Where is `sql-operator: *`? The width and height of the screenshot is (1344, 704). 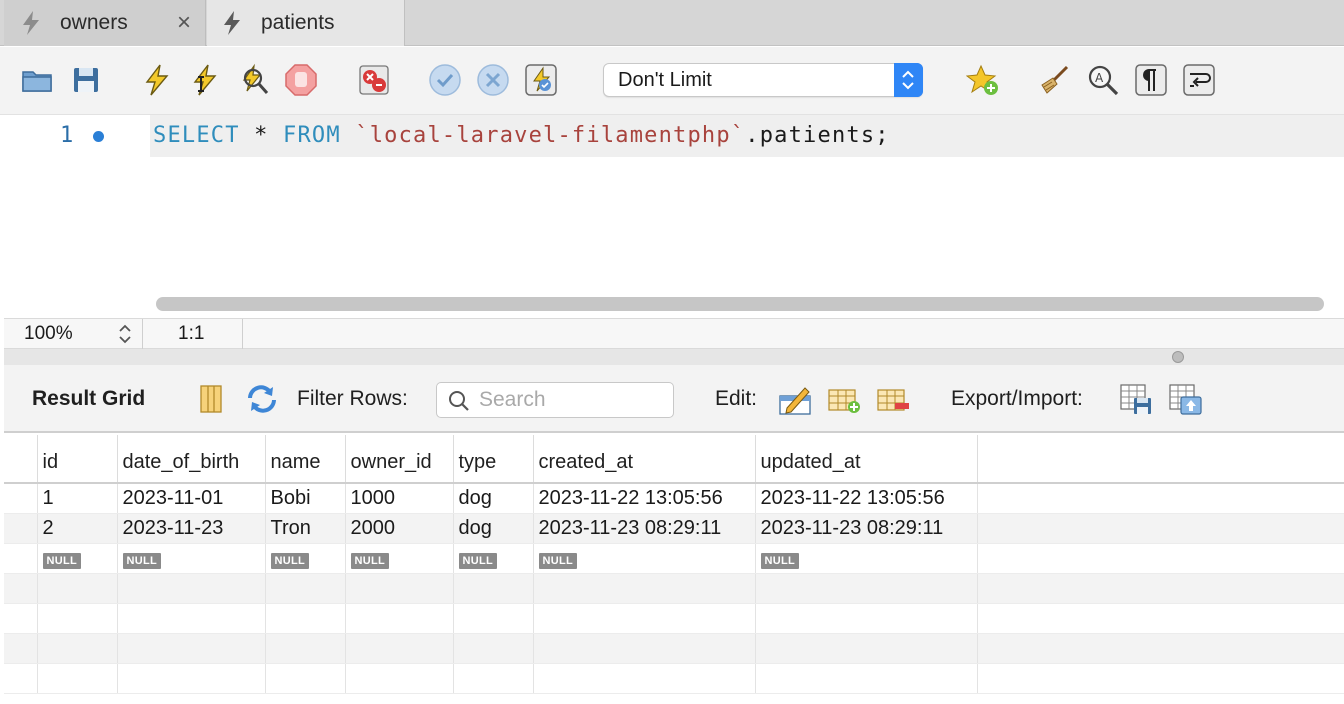 sql-operator: * is located at coordinates (261, 135).